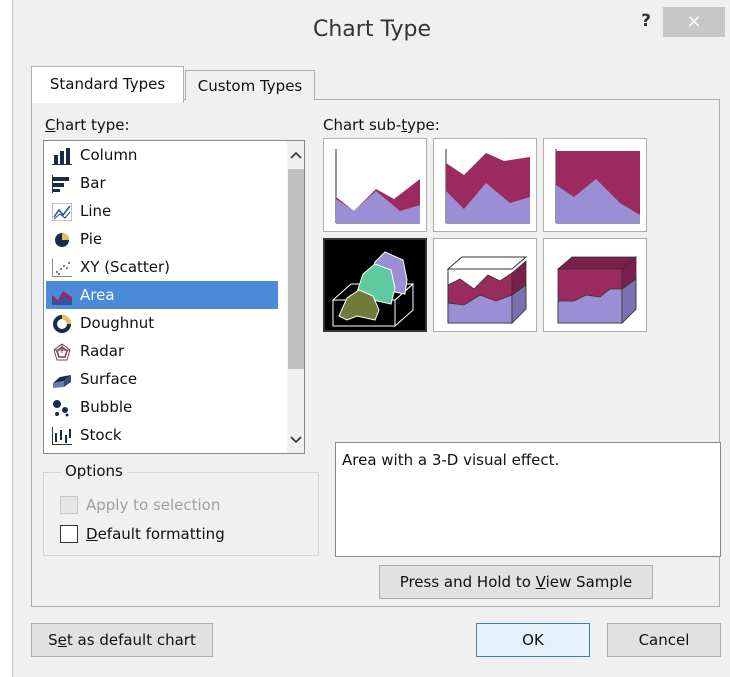  Describe the element at coordinates (153, 505) in the screenshot. I see `apply-to-selection-label: Apply to selection` at that location.